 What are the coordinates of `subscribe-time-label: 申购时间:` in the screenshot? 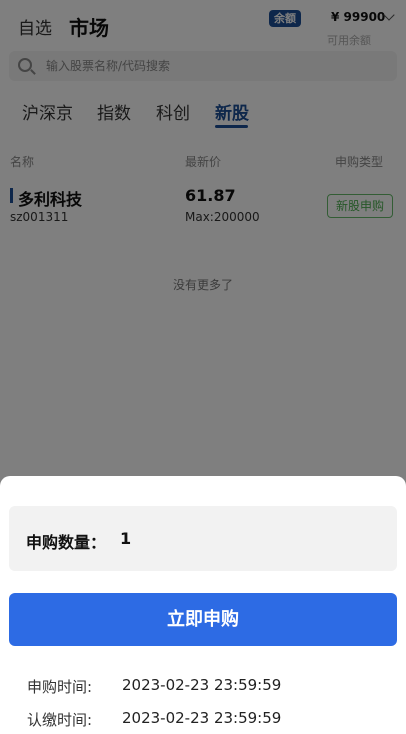 It's located at (60, 687).